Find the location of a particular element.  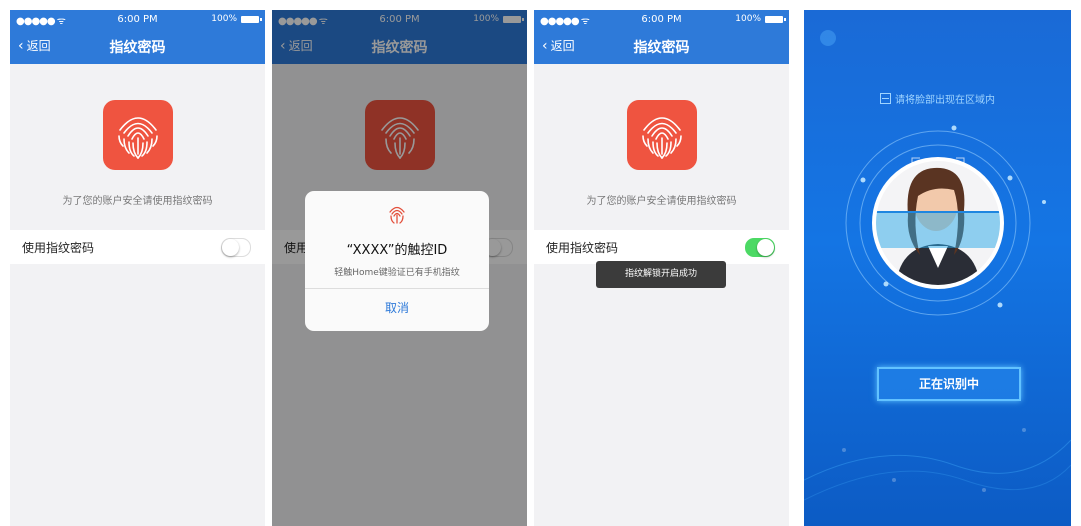

dialog-title: “XXXX”的触控ID is located at coordinates (397, 250).